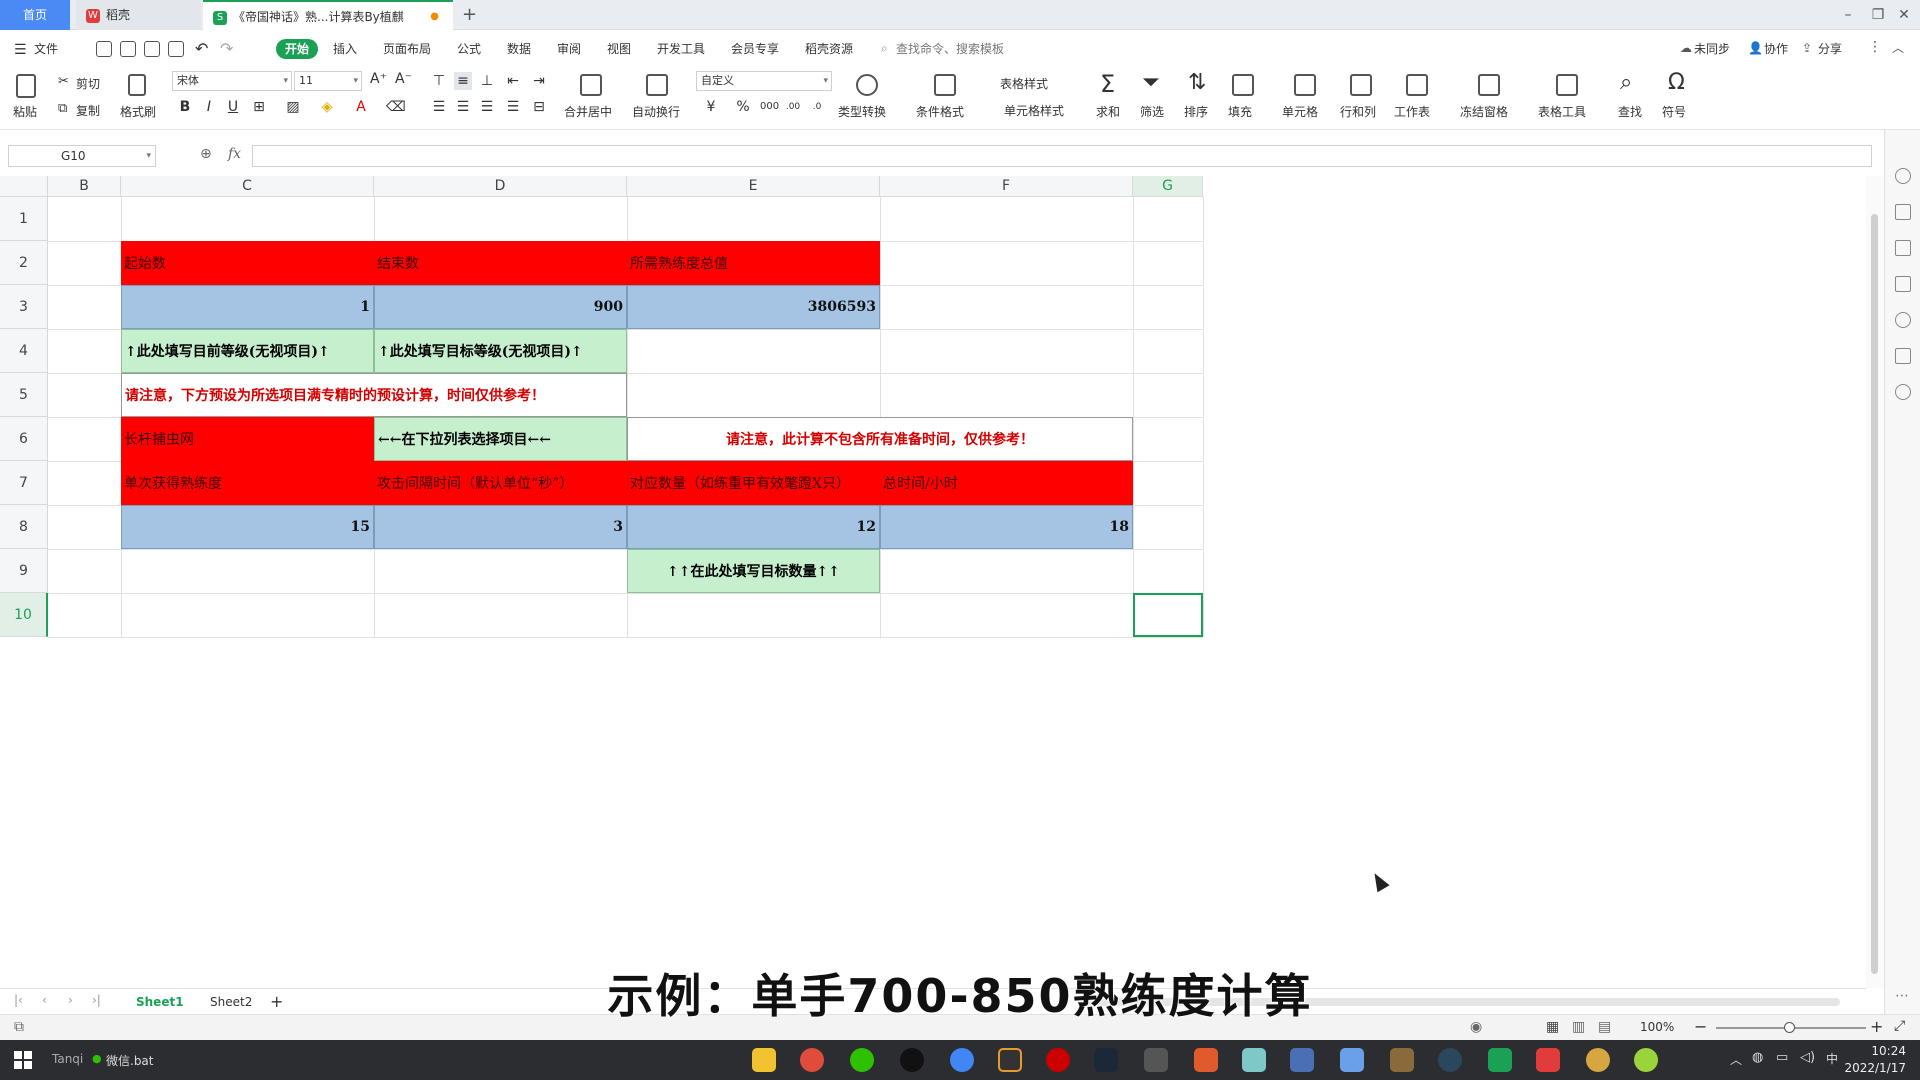  I want to click on rocket-icon, so click(1903, 176).